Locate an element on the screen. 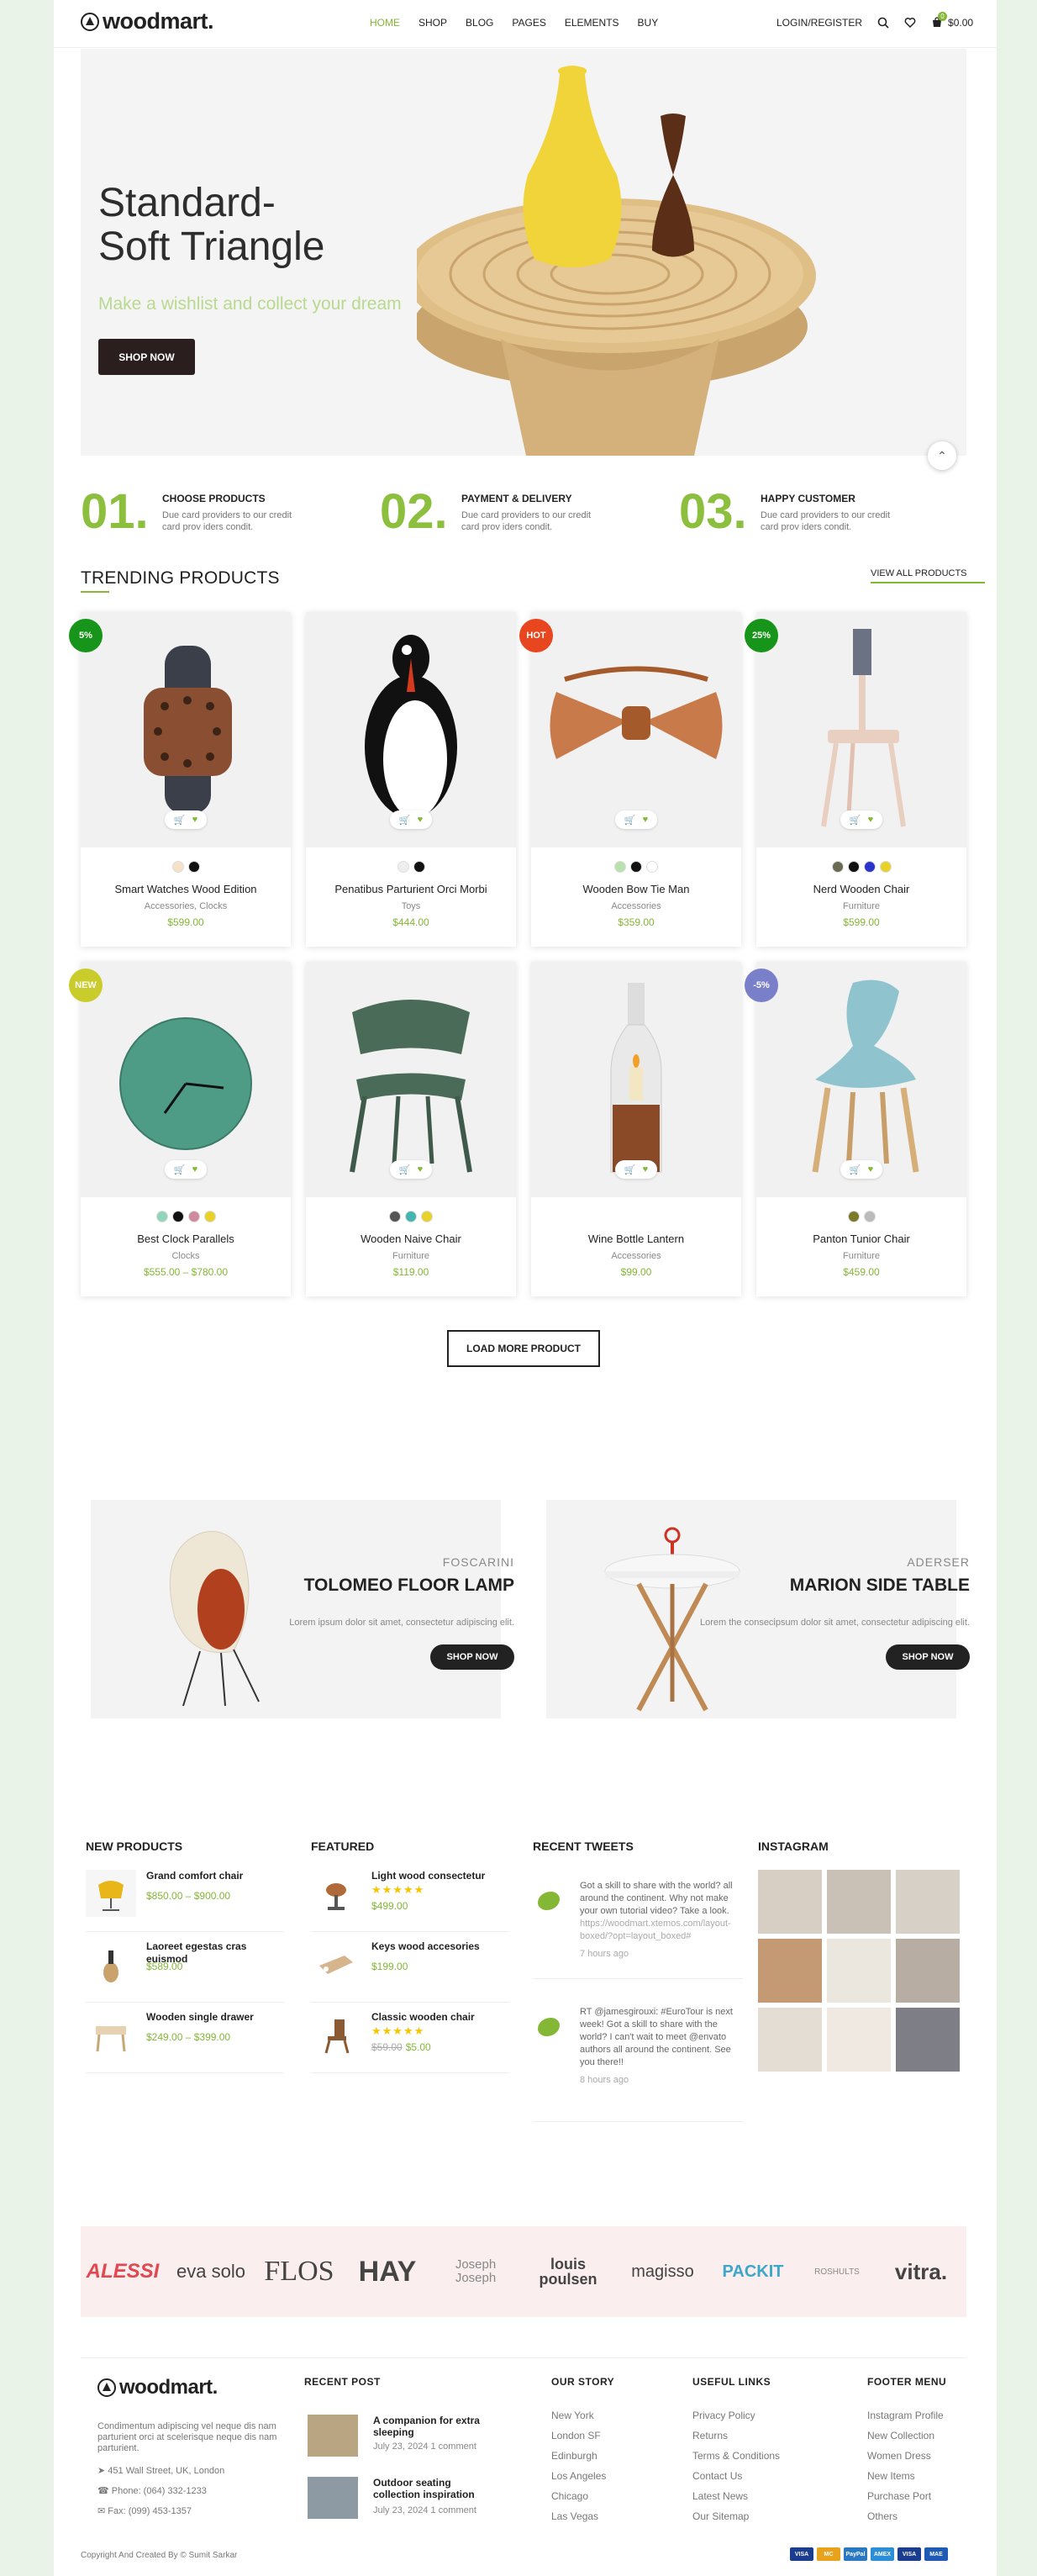  footer-link: Others is located at coordinates (882, 2516).